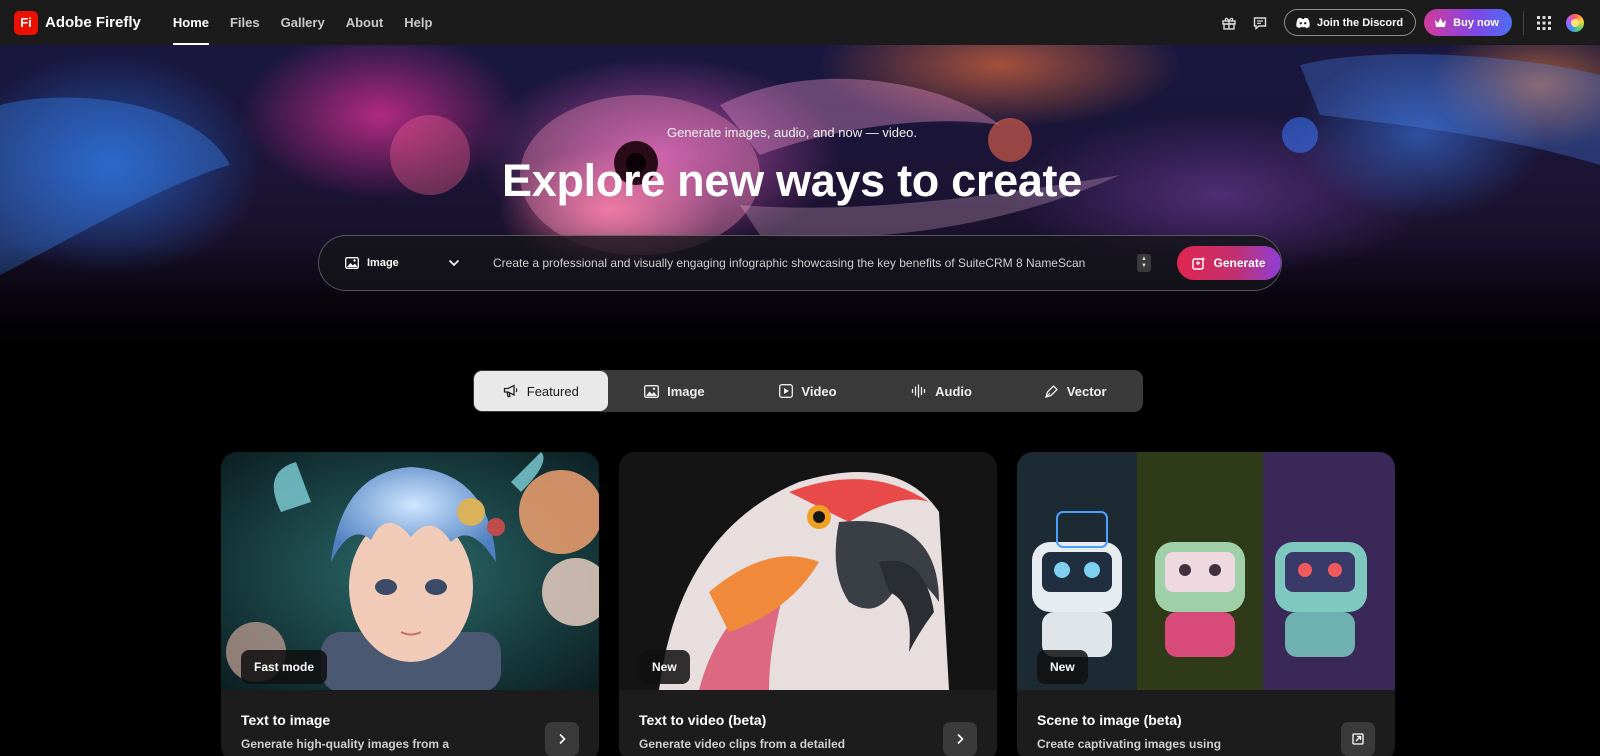 Image resolution: width=1600 pixels, height=756 pixels. I want to click on prompt-stepper: ▲ ▼, so click(1144, 263).